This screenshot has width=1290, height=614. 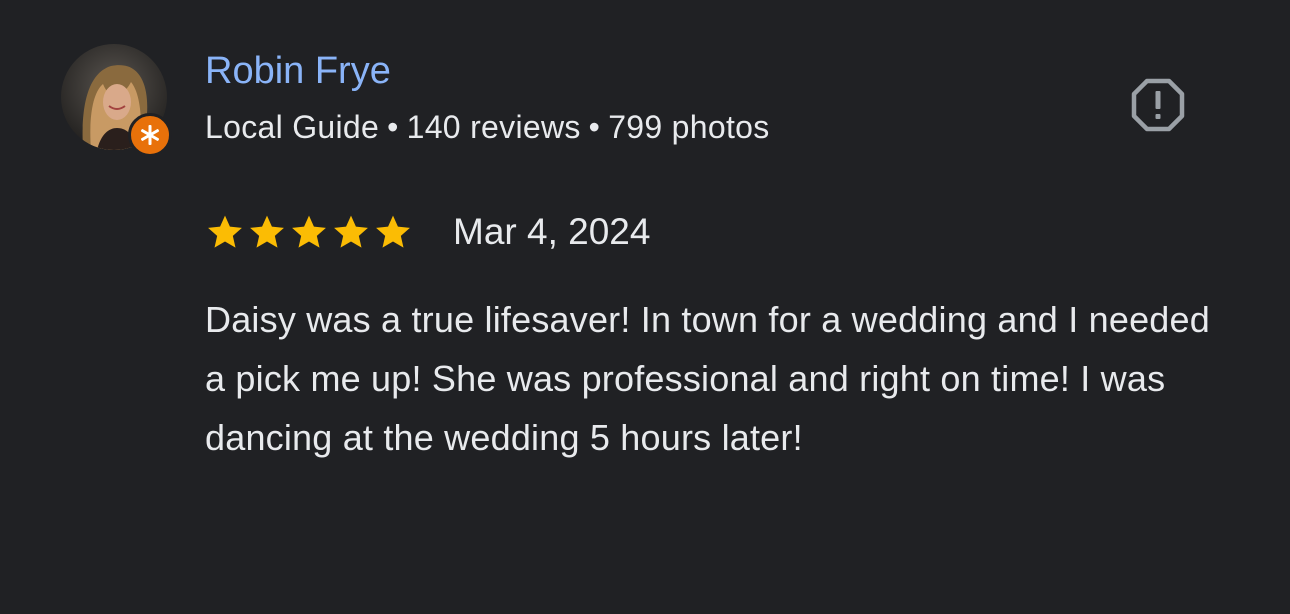 I want to click on review-date: Mar 4, 2024, so click(x=552, y=231).